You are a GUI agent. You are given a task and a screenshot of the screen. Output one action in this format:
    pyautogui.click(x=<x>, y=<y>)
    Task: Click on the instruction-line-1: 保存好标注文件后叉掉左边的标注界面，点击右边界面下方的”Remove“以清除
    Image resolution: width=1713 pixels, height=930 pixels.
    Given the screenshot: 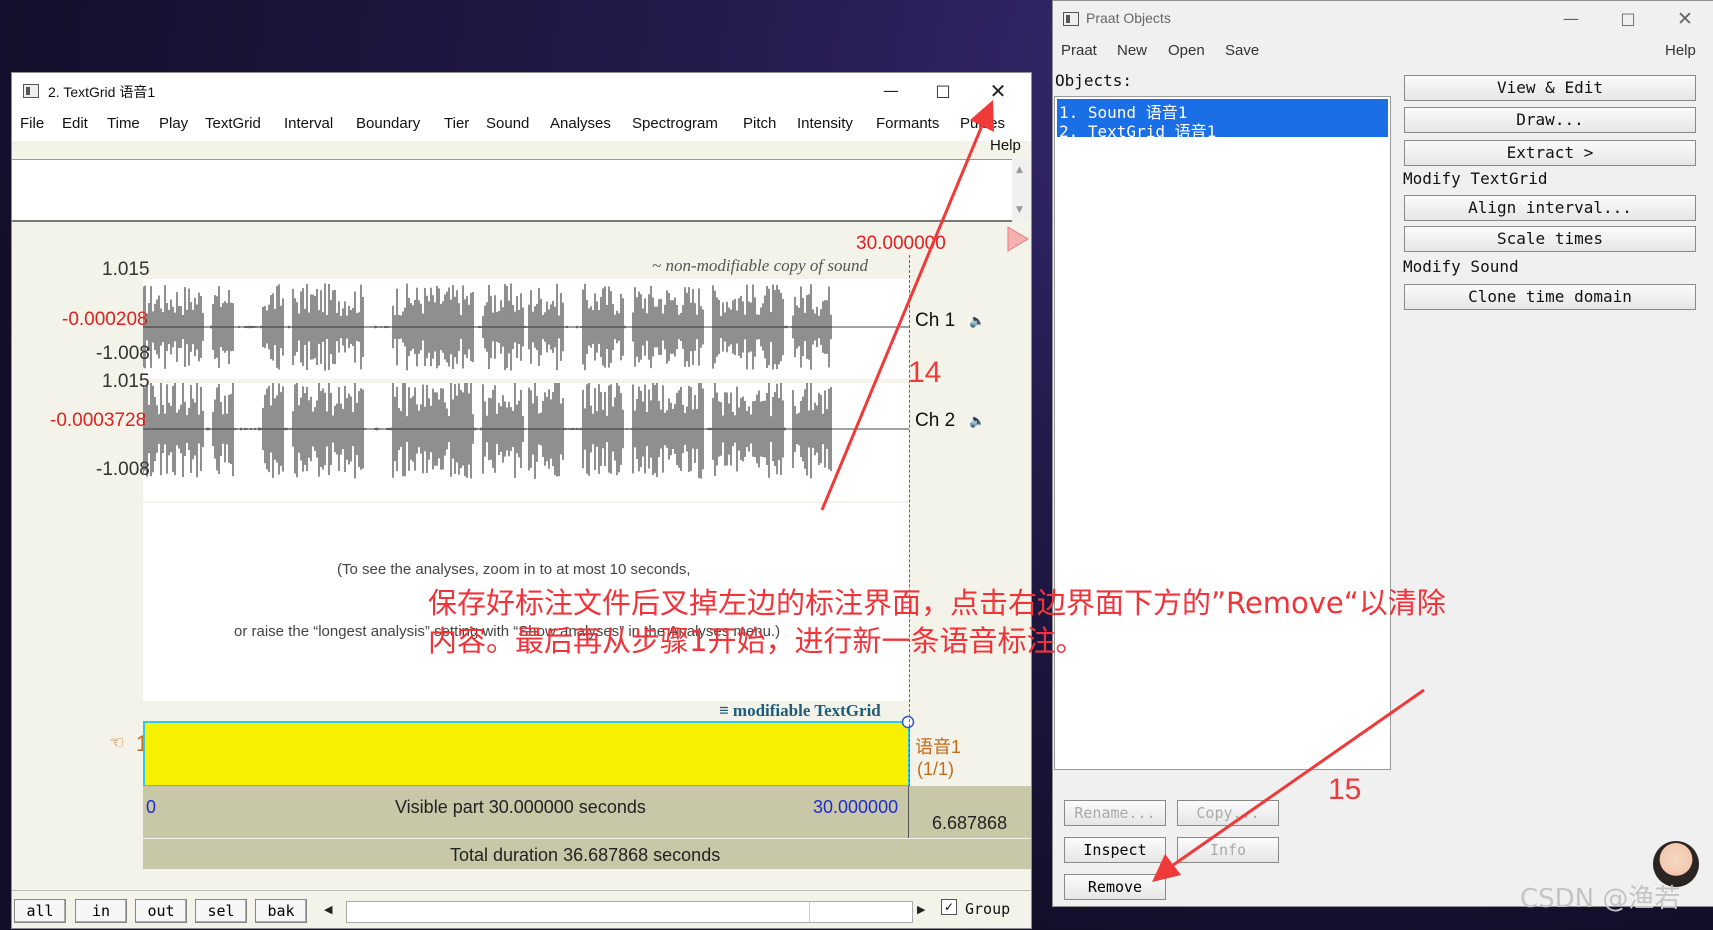 What is the action you would take?
    pyautogui.click(x=937, y=603)
    